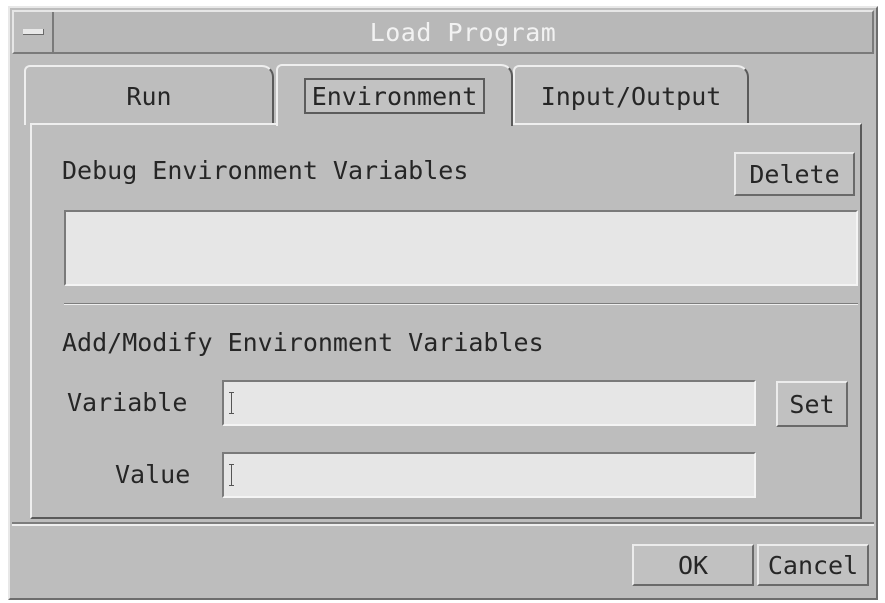 The height and width of the screenshot is (603, 885). What do you see at coordinates (265, 170) in the screenshot?
I see `debug-variables-heading: Debug Environment Variables` at bounding box center [265, 170].